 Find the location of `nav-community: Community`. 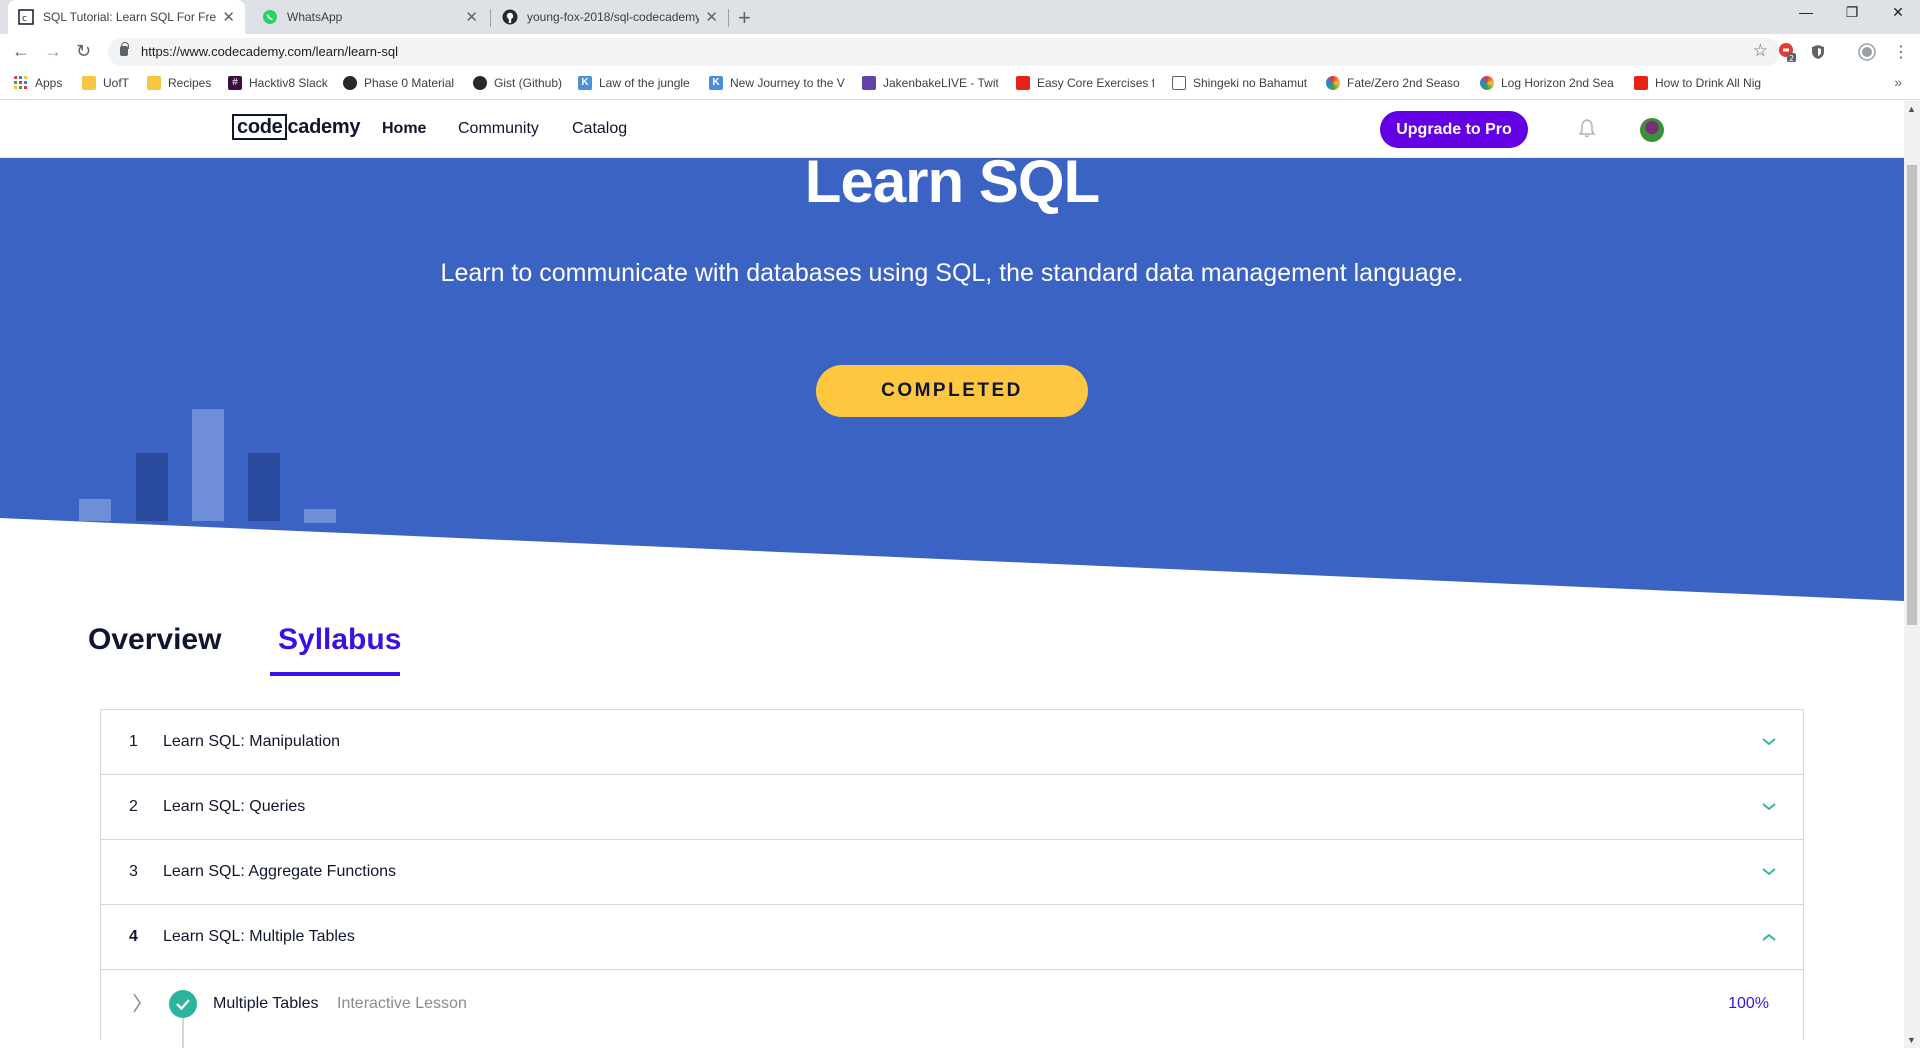

nav-community: Community is located at coordinates (498, 129).